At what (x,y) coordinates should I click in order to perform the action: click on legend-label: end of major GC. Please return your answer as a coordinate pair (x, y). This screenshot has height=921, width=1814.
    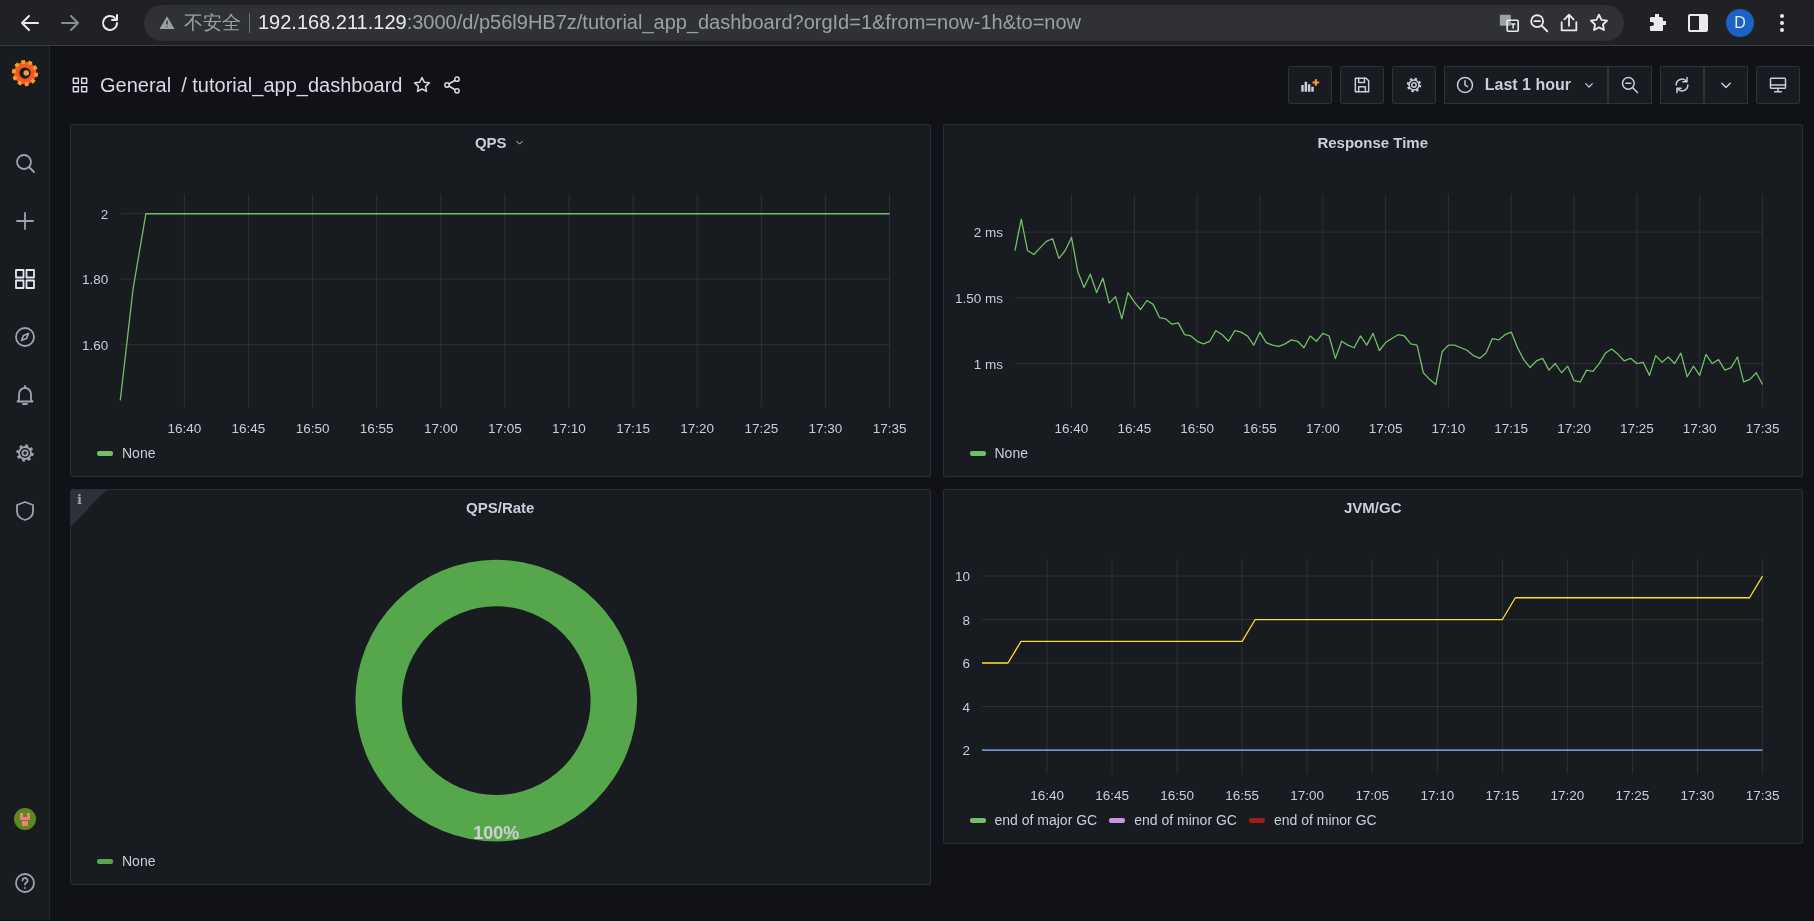
    Looking at the image, I should click on (1046, 820).